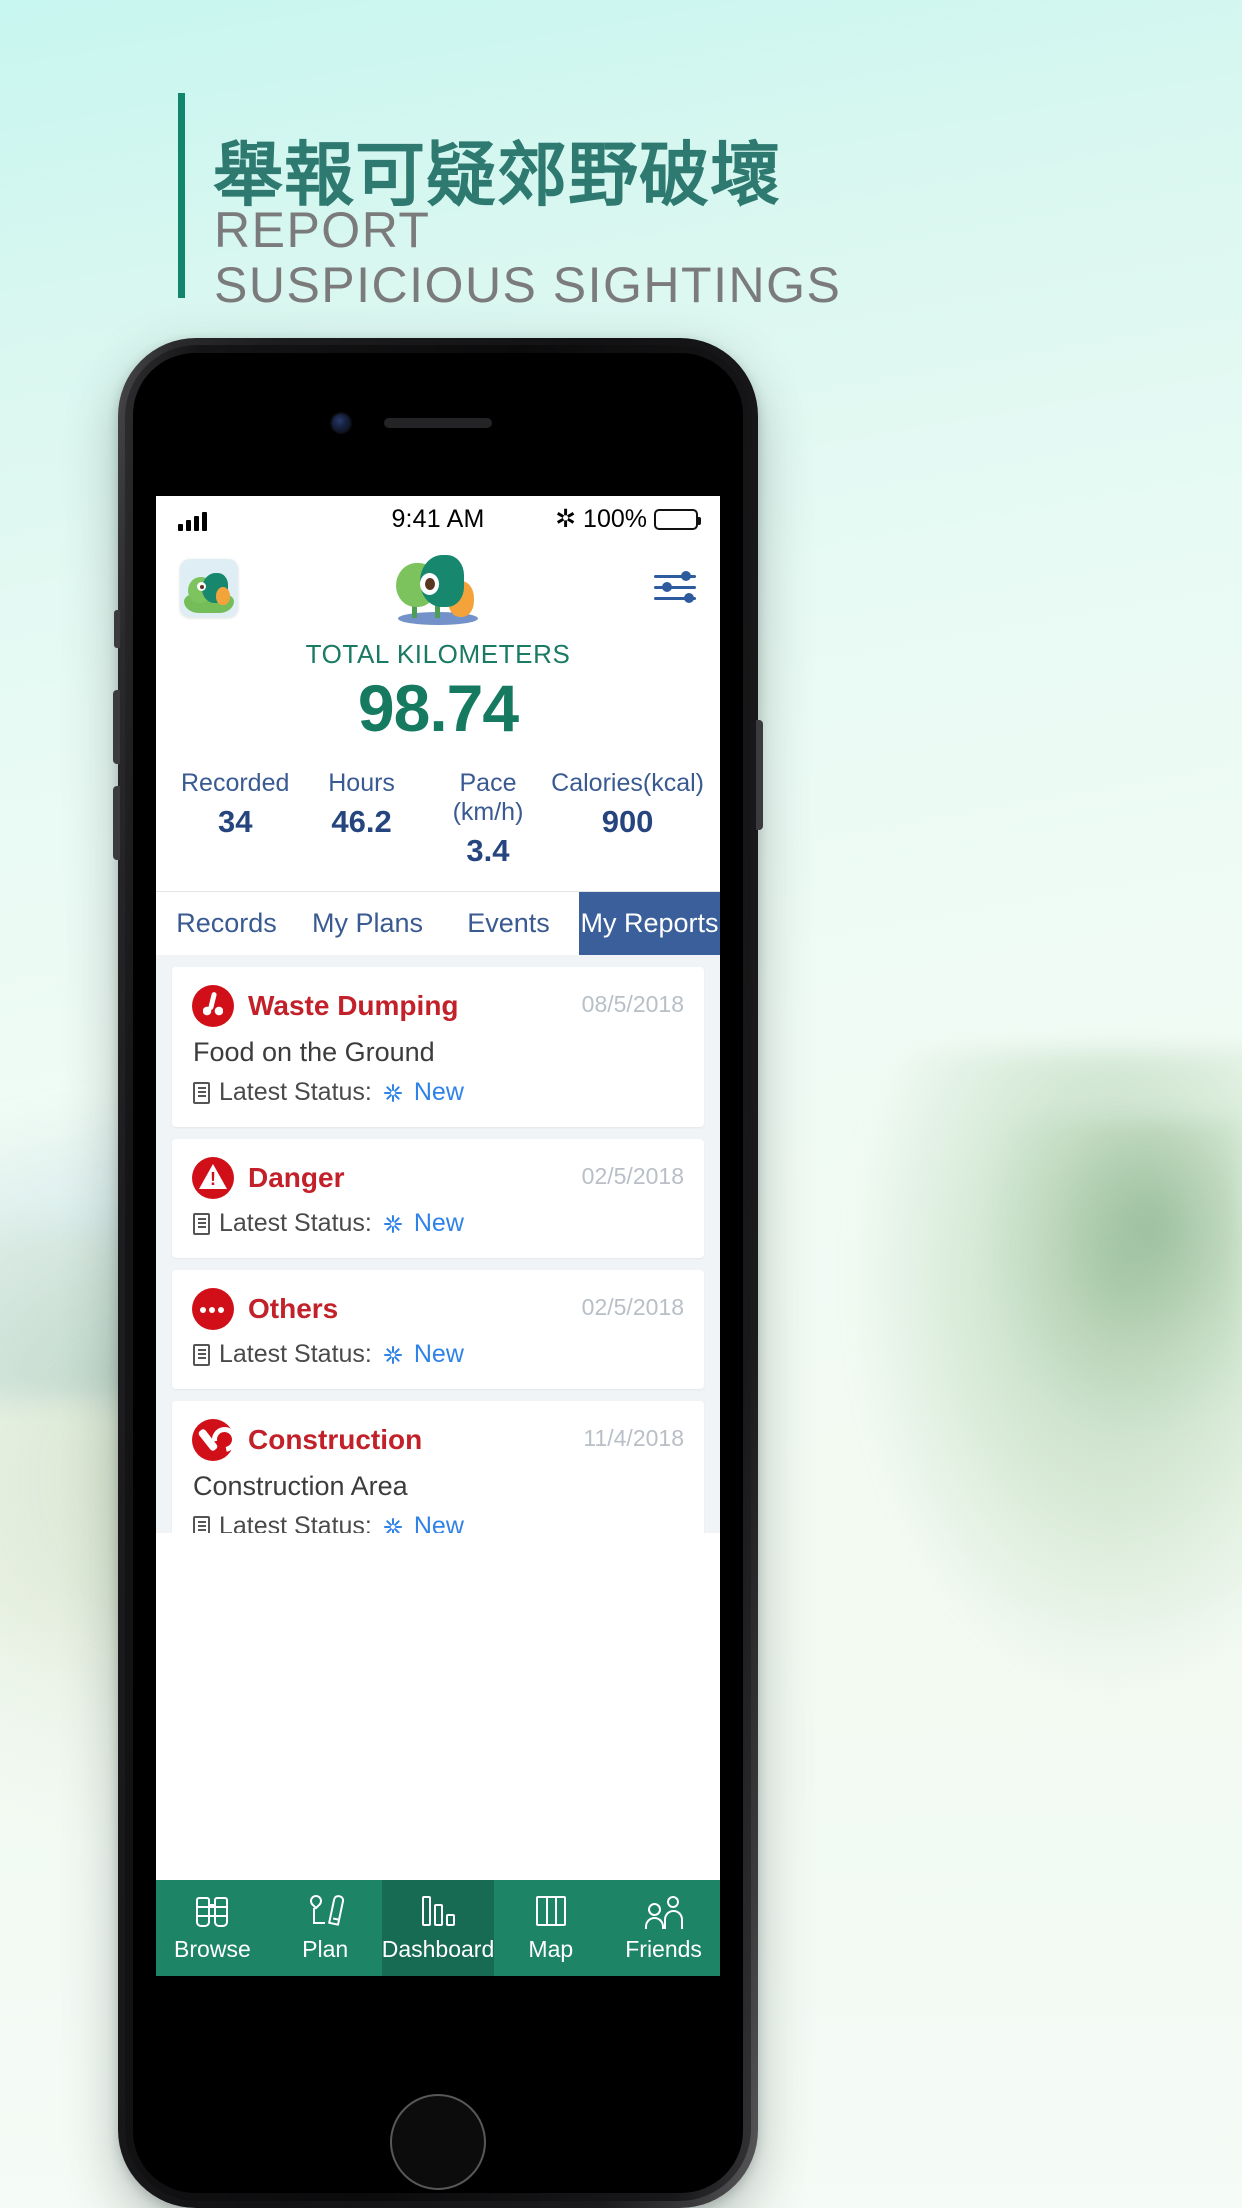  Describe the element at coordinates (117, 629) in the screenshot. I see `phone-silence-switch` at that location.